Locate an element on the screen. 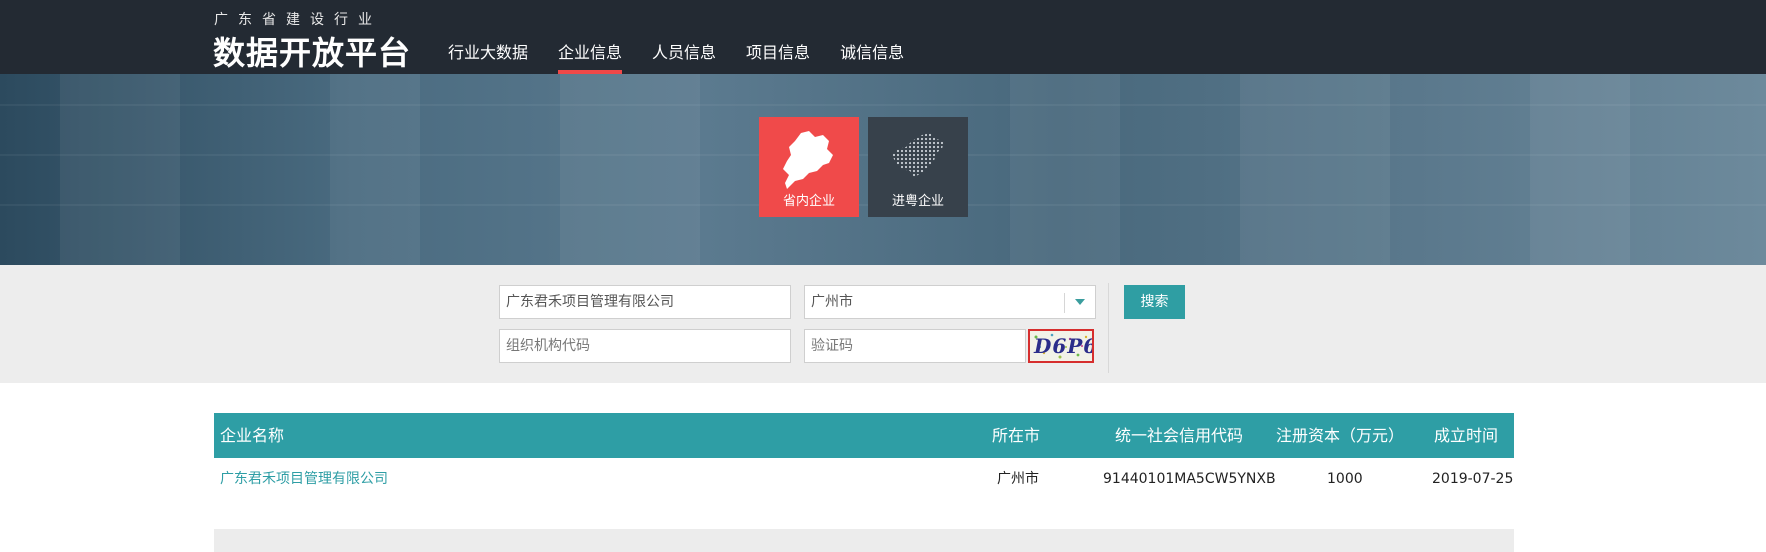  pagination-area is located at coordinates (864, 540).